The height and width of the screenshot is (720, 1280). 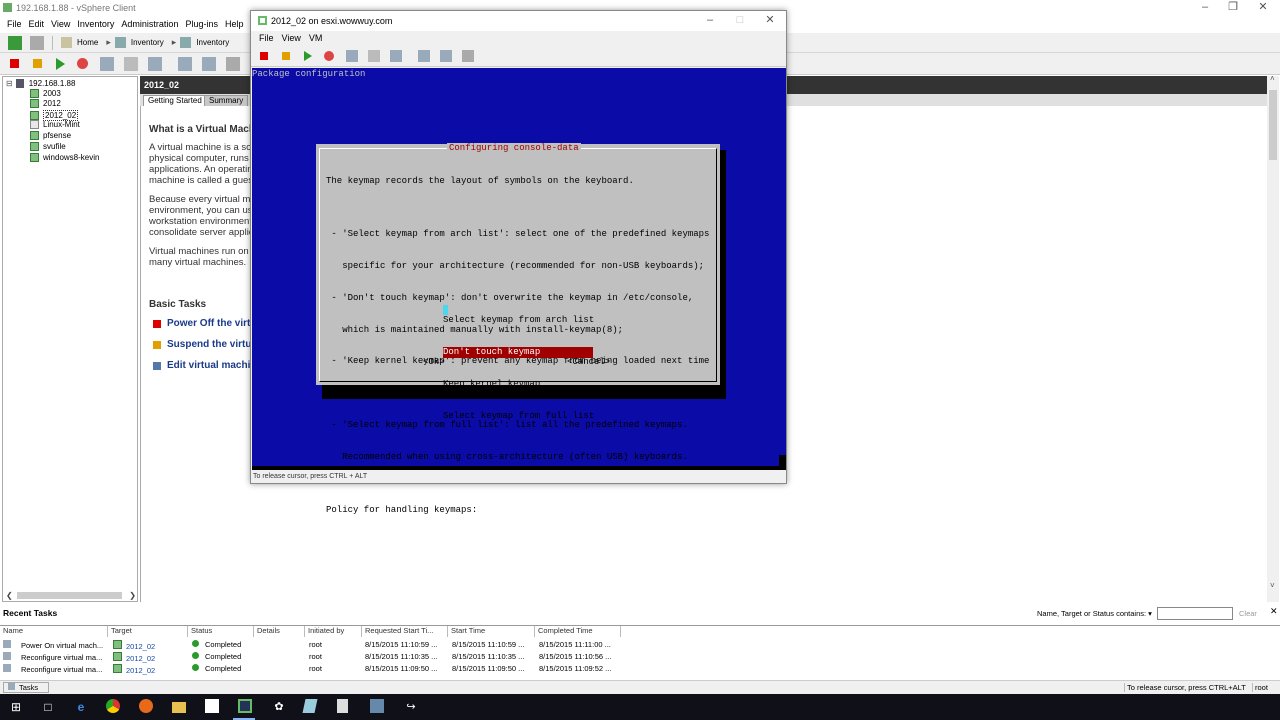 I want to click on scroll-up-icon: ˄, so click(x=1272, y=78).